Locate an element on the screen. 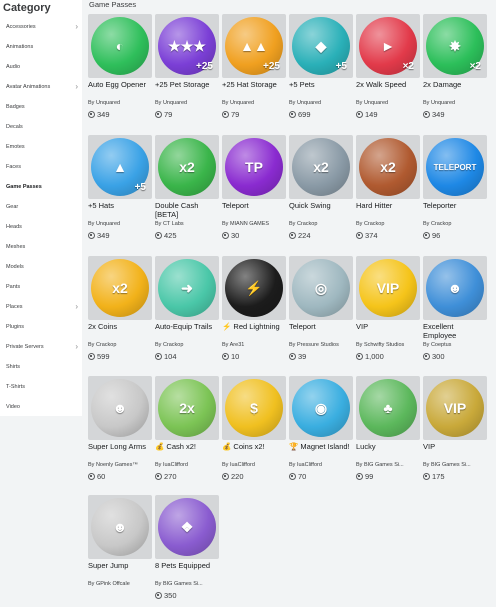 Image resolution: width=496 pixels, height=607 pixels. game-pass-card: ▲ +5 +5 Hats By Unquared 349 is located at coordinates (120, 191).